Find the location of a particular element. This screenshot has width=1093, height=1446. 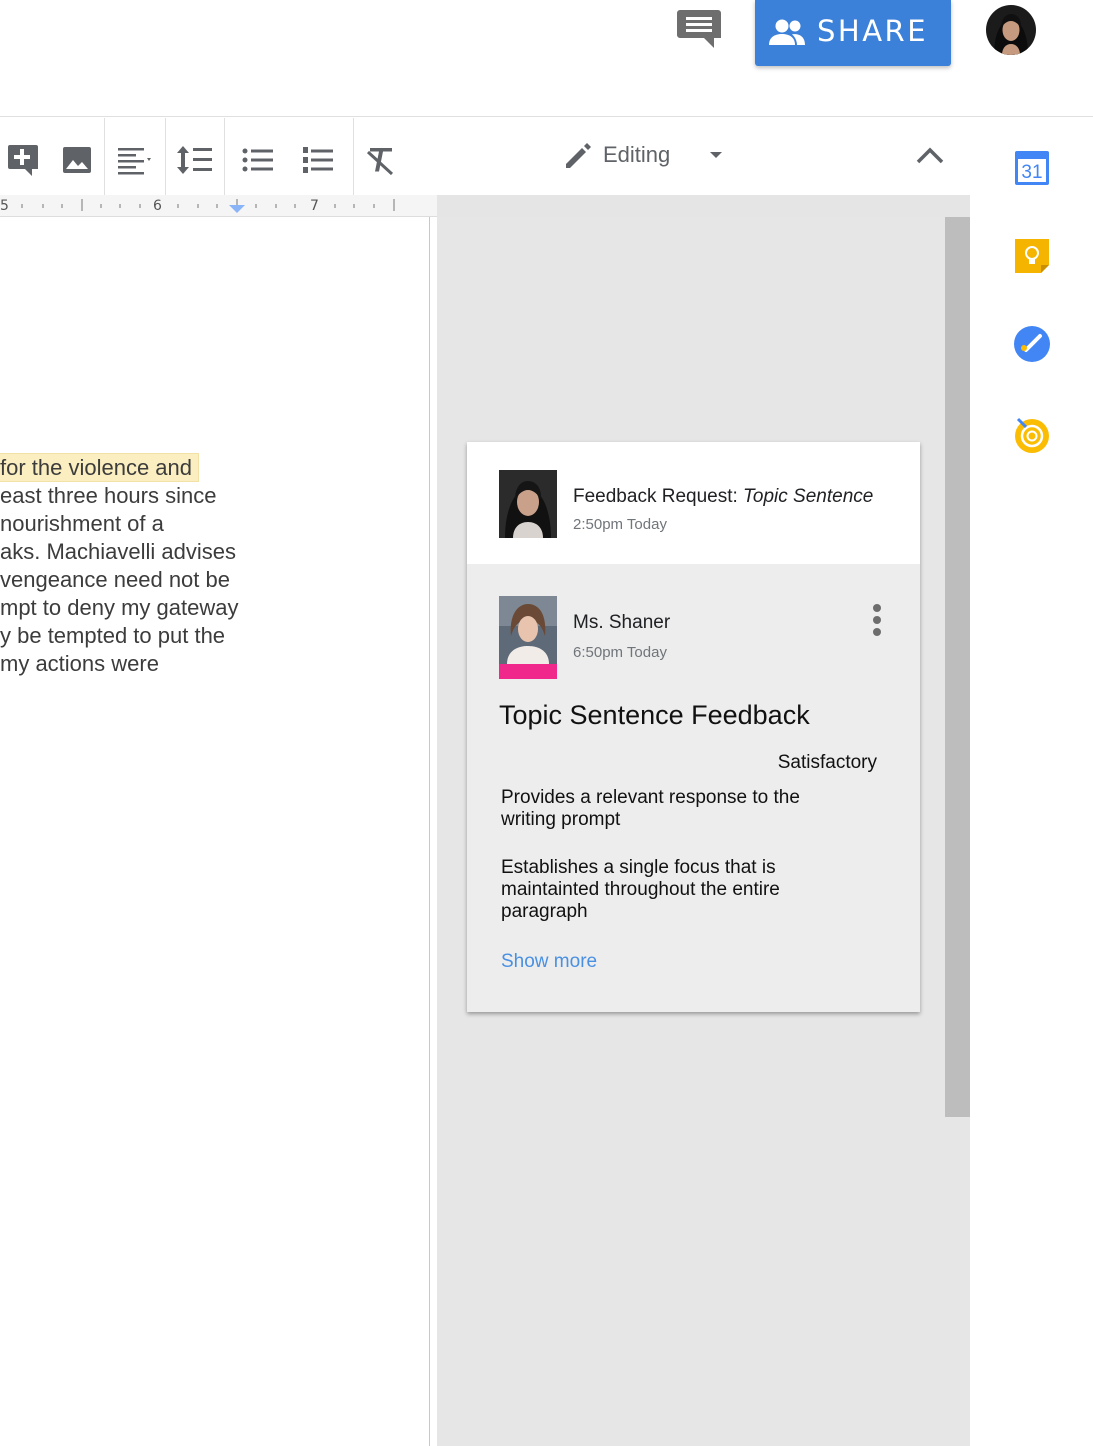

document-line: mpt to deny my gateway is located at coordinates (119, 607).